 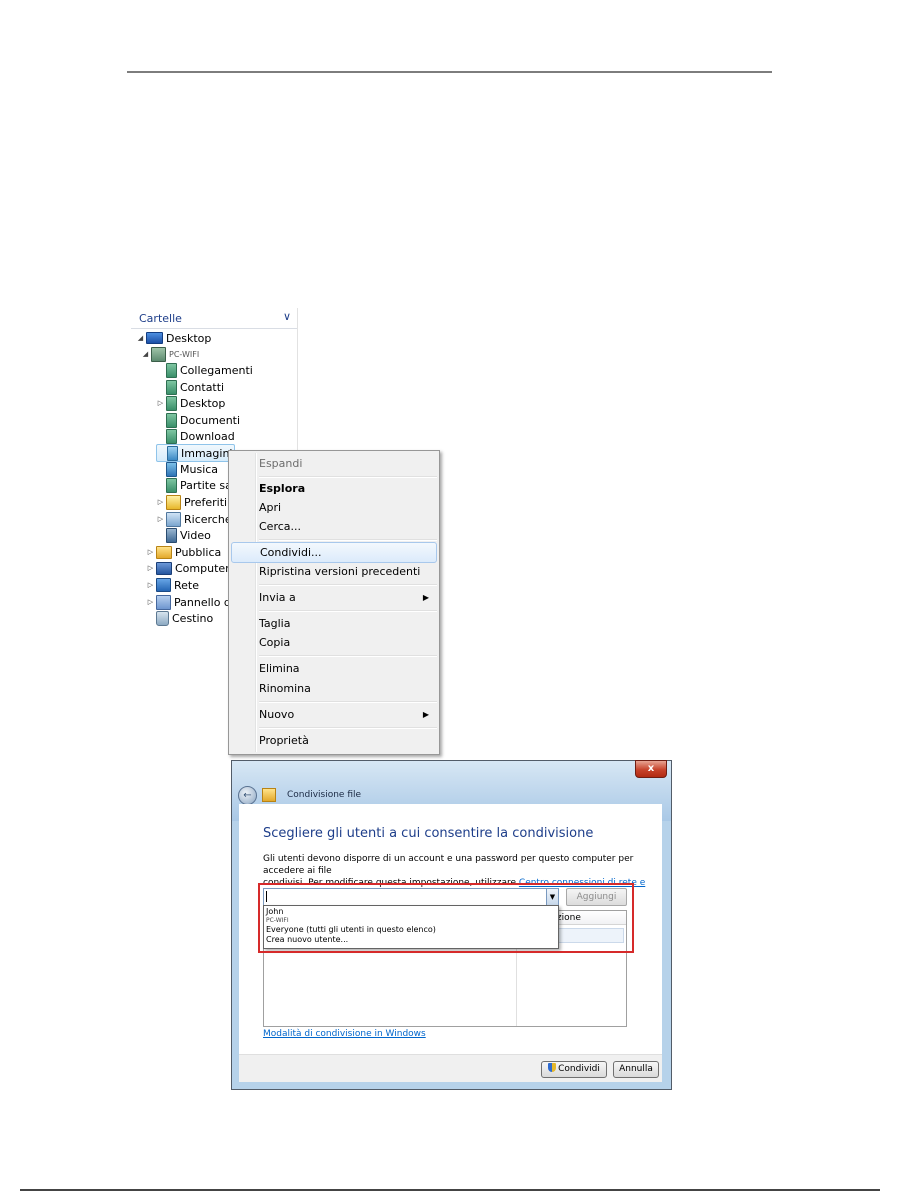 What do you see at coordinates (163, 602) in the screenshot?
I see `control-panel-icon` at bounding box center [163, 602].